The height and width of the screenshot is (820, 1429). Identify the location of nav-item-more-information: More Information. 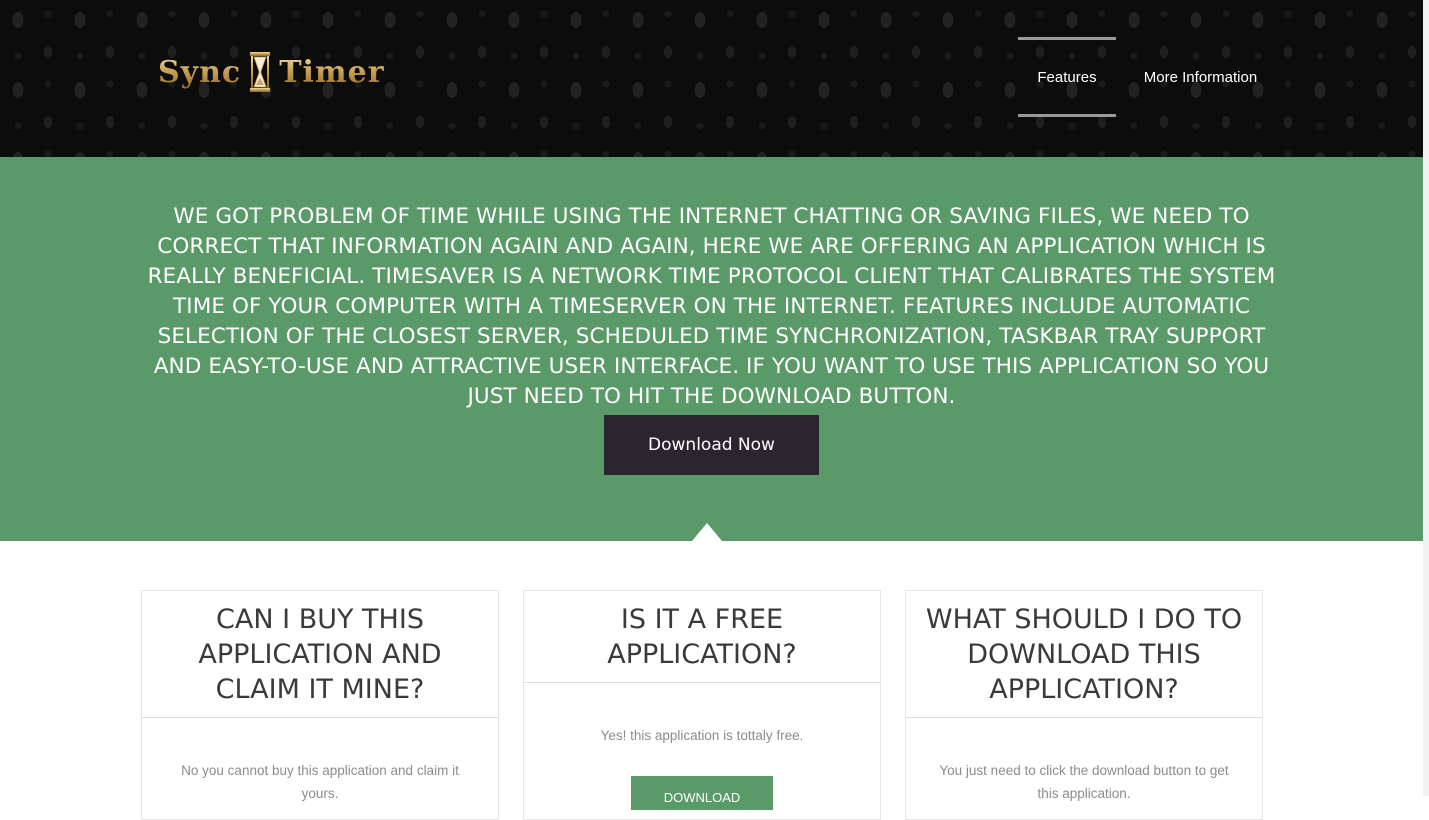
(1200, 77).